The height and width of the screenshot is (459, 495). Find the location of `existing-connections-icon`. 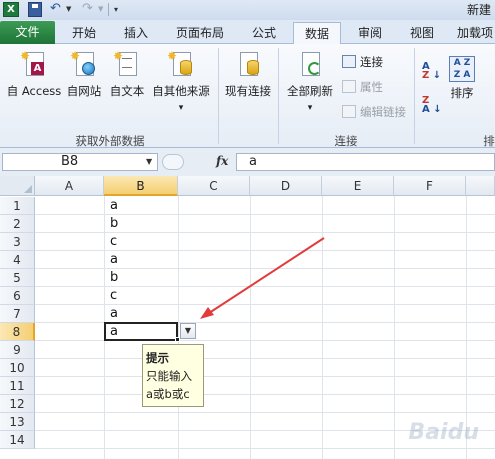

existing-connections-icon is located at coordinates (248, 65).